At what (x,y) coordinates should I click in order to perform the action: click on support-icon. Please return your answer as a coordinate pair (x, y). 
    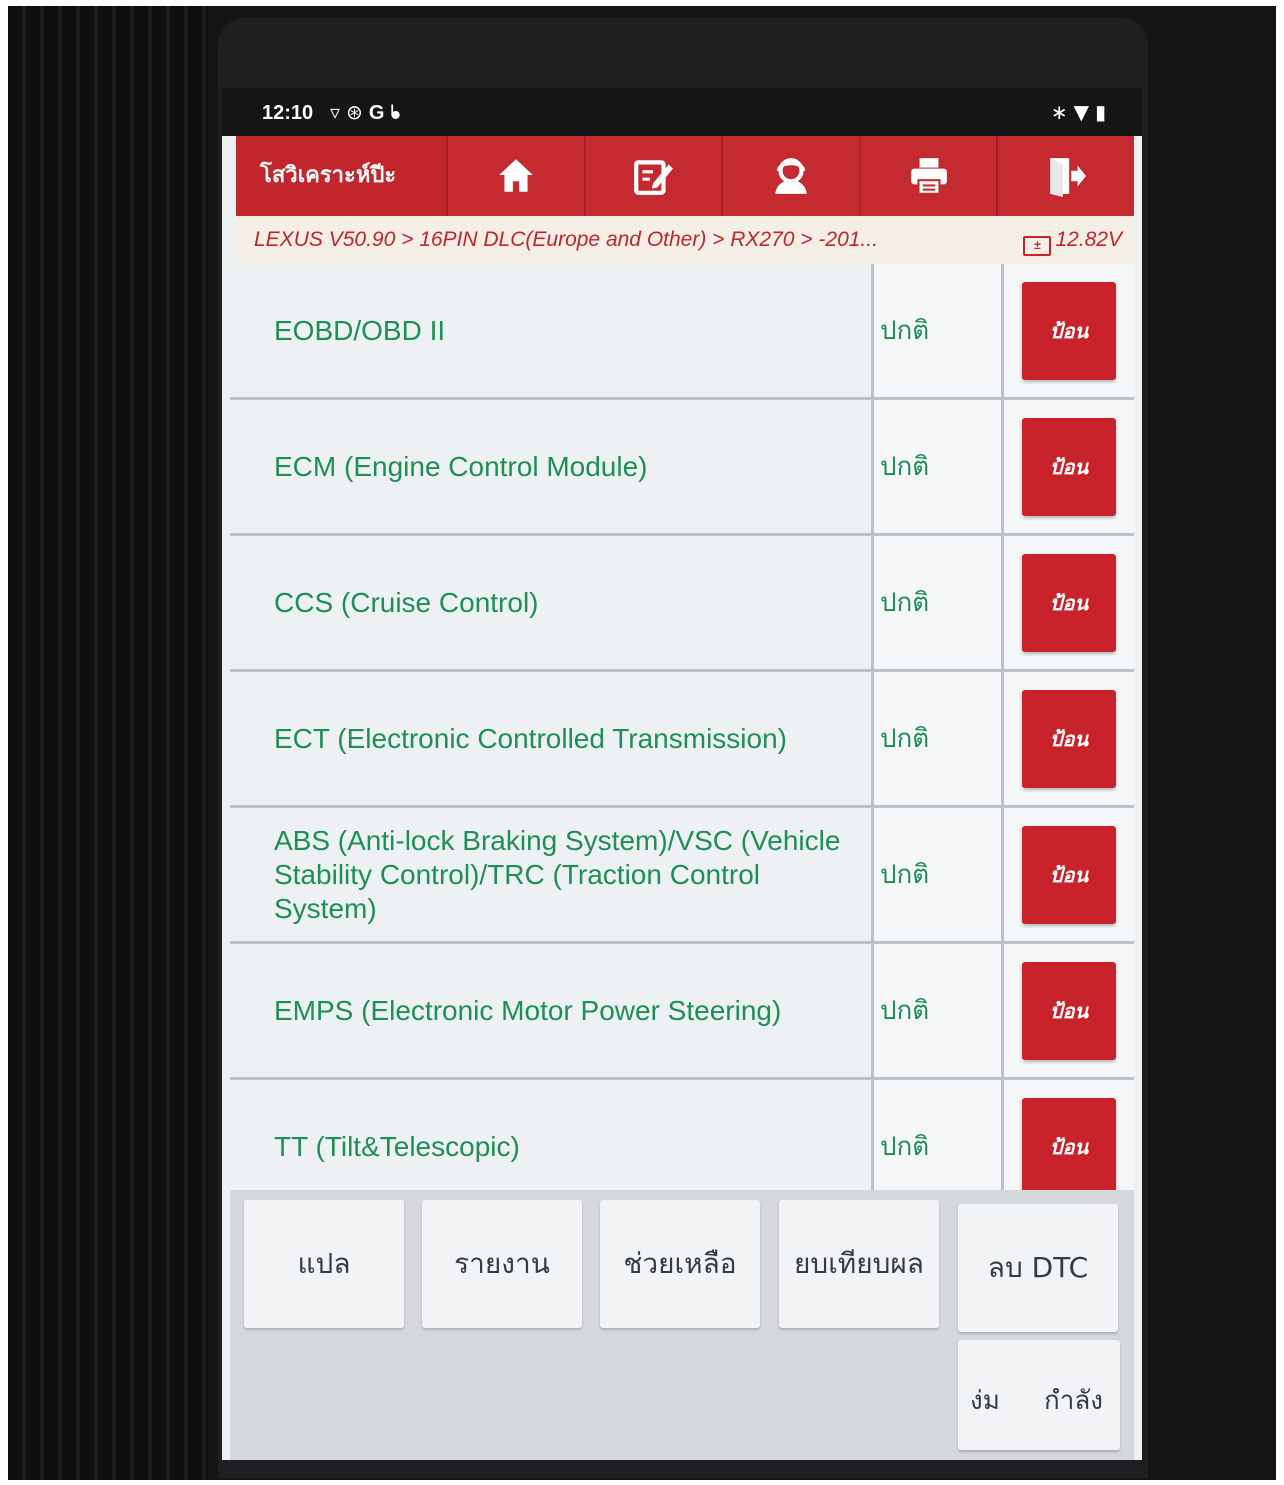
    Looking at the image, I should click on (791, 176).